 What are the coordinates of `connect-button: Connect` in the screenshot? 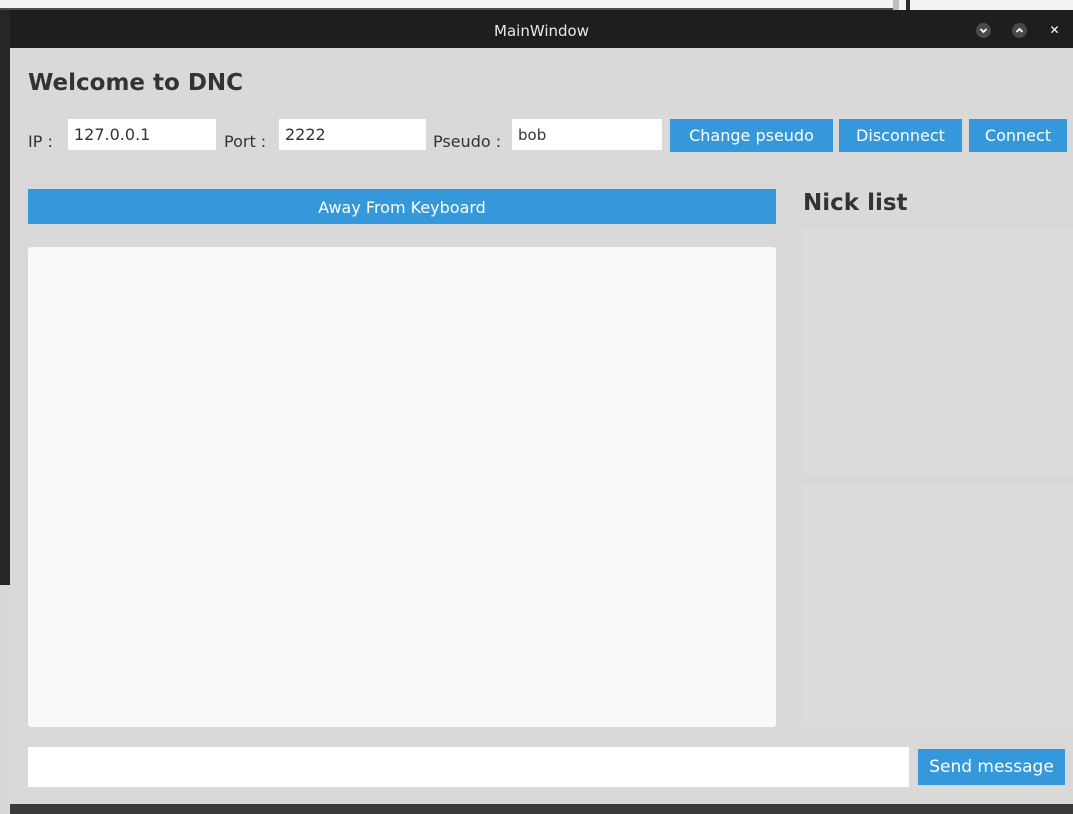 It's located at (1018, 135).